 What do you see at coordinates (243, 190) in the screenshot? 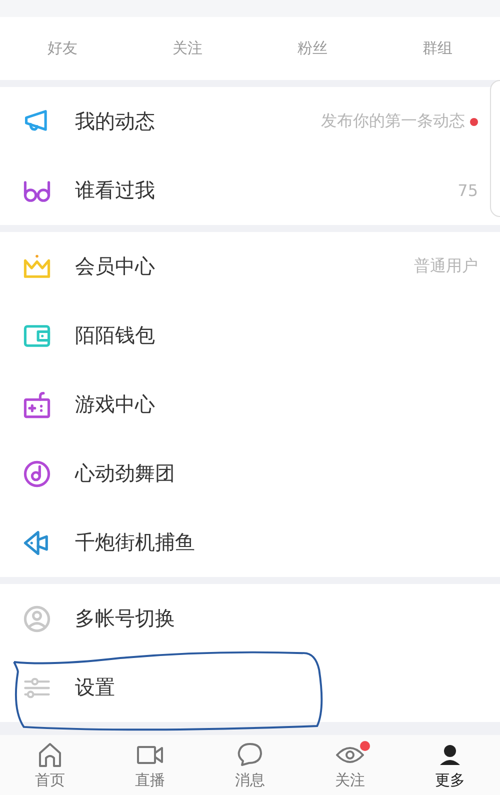
I see `menu-item: 谁看过我 75` at bounding box center [243, 190].